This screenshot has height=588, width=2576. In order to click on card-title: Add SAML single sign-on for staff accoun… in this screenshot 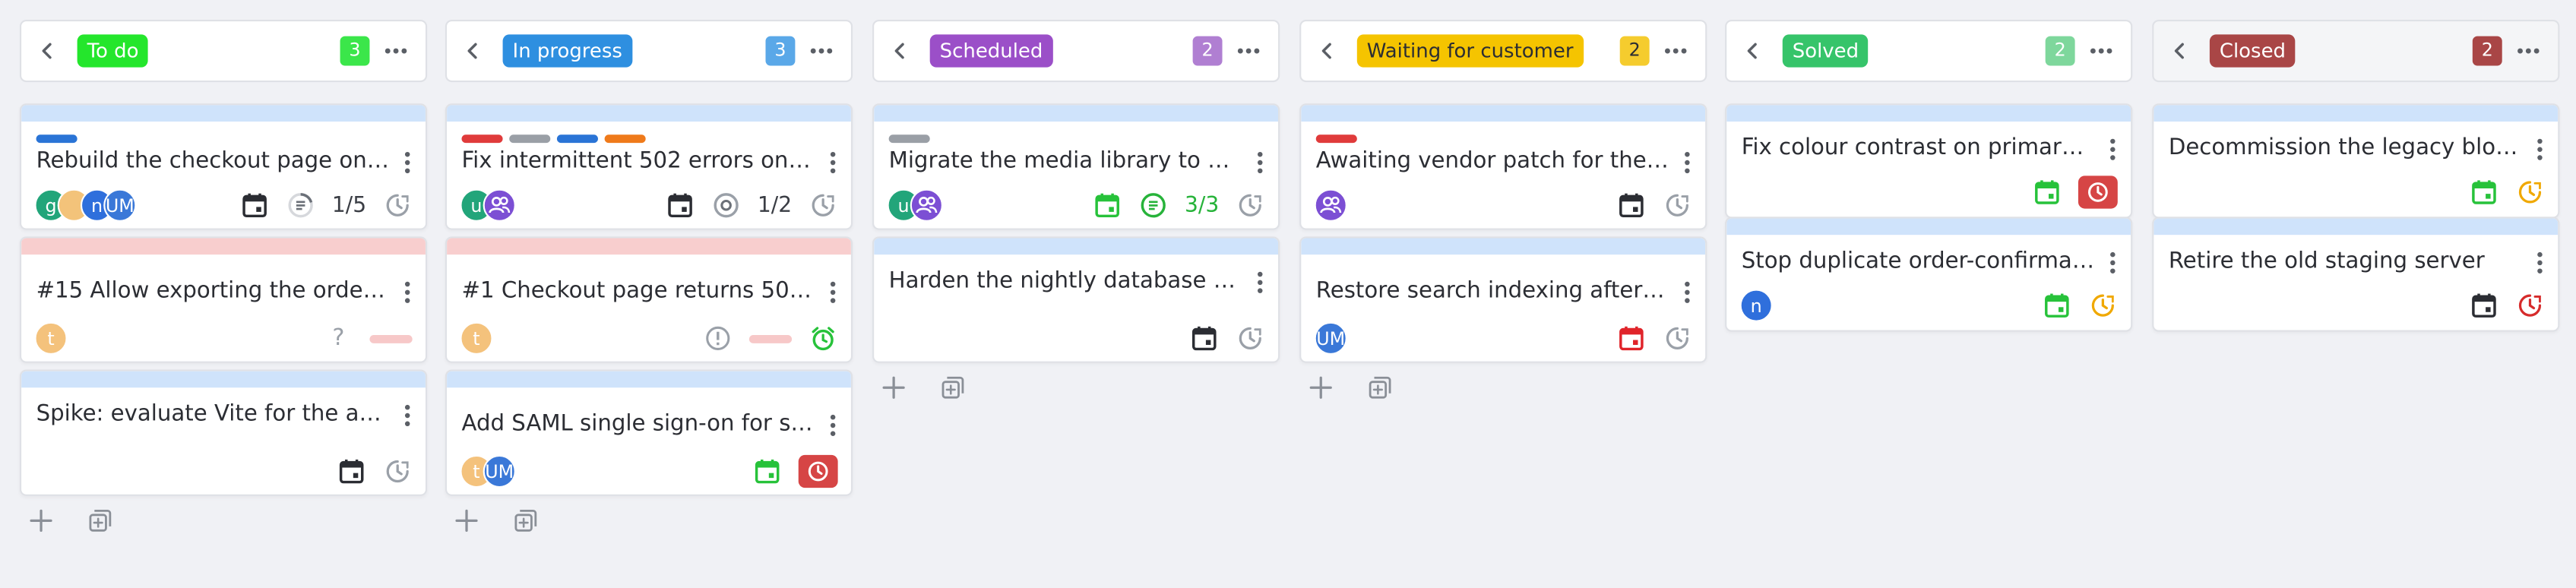, I will do `click(638, 424)`.